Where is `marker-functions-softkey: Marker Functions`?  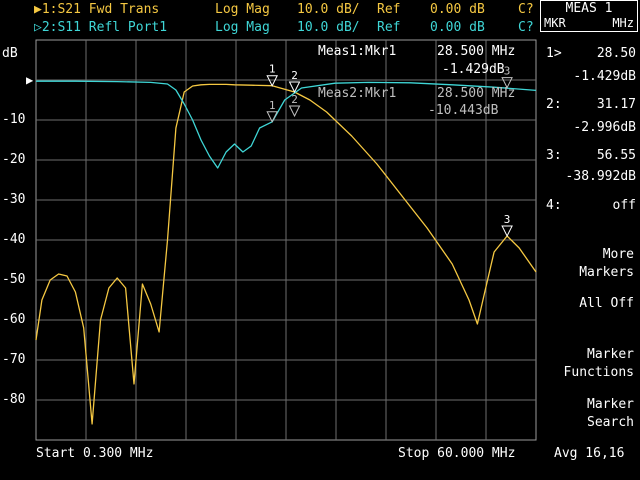
marker-functions-softkey: Marker Functions is located at coordinates (599, 364).